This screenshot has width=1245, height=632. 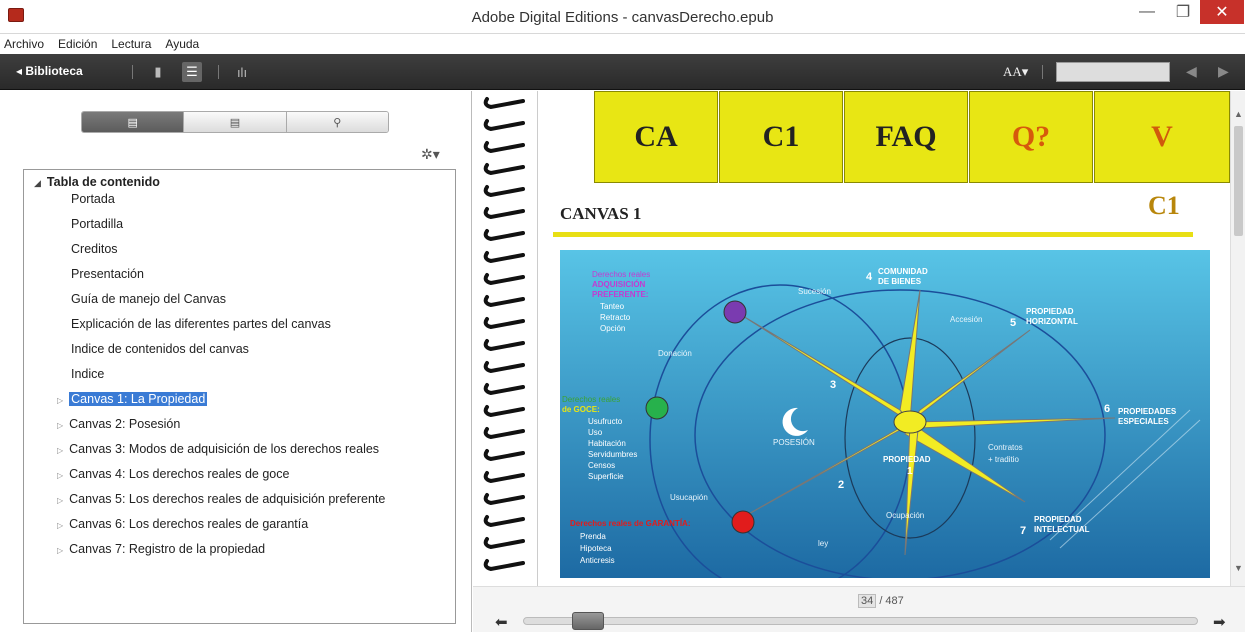 I want to click on prev-page-icon: ⬅, so click(x=501, y=622).